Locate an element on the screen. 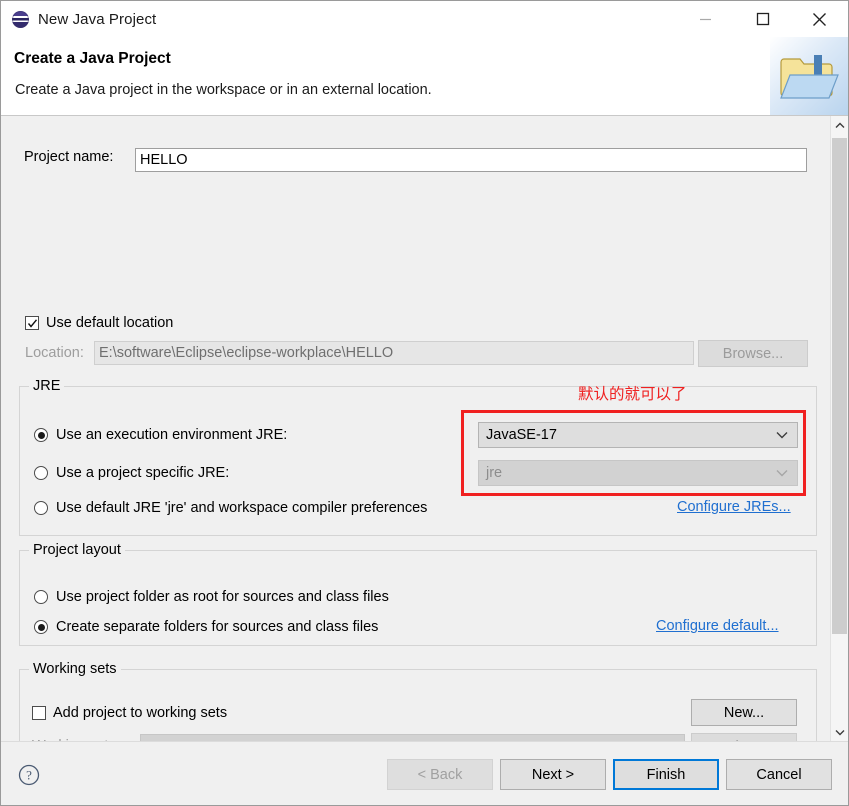 This screenshot has height=806, width=849. project-specific-jre-combo: jre is located at coordinates (638, 473).